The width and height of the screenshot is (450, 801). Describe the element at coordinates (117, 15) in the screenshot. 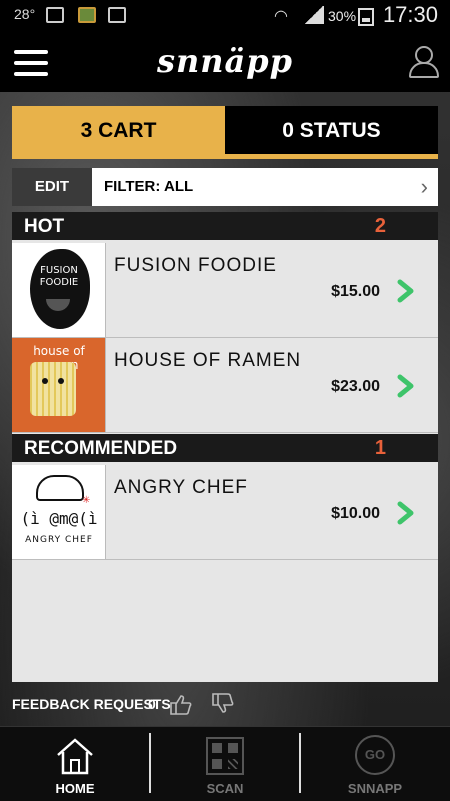

I see `screenshot-icon` at that location.